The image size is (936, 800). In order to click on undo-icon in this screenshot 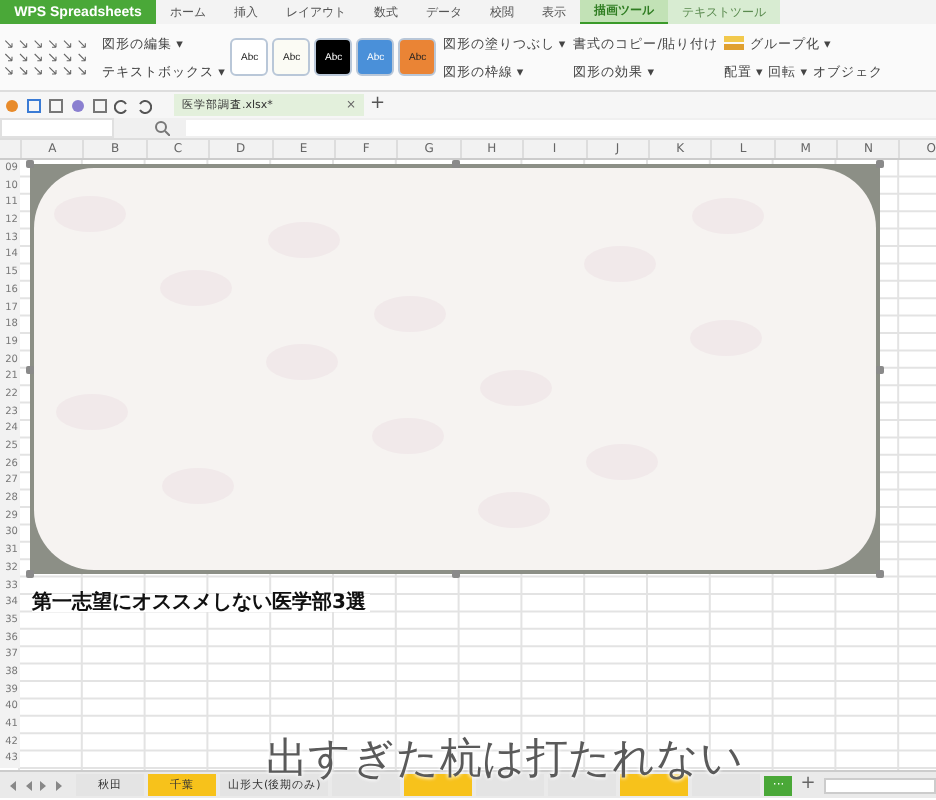, I will do `click(122, 105)`.